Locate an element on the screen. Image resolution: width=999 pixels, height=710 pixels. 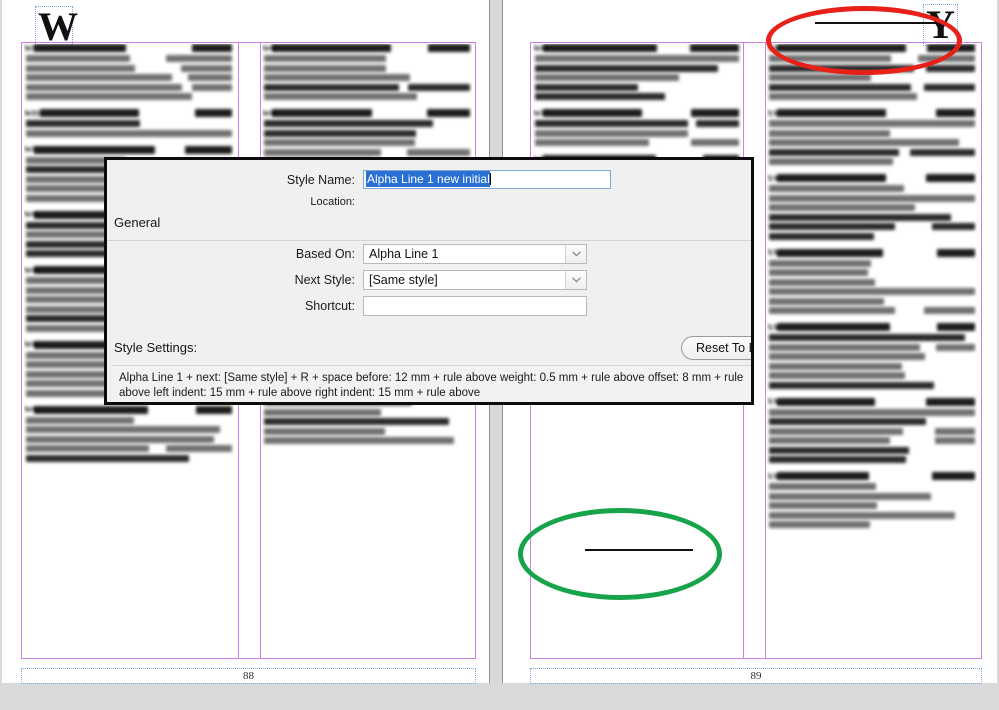
directory-entry: WO is located at coordinates (367, 72).